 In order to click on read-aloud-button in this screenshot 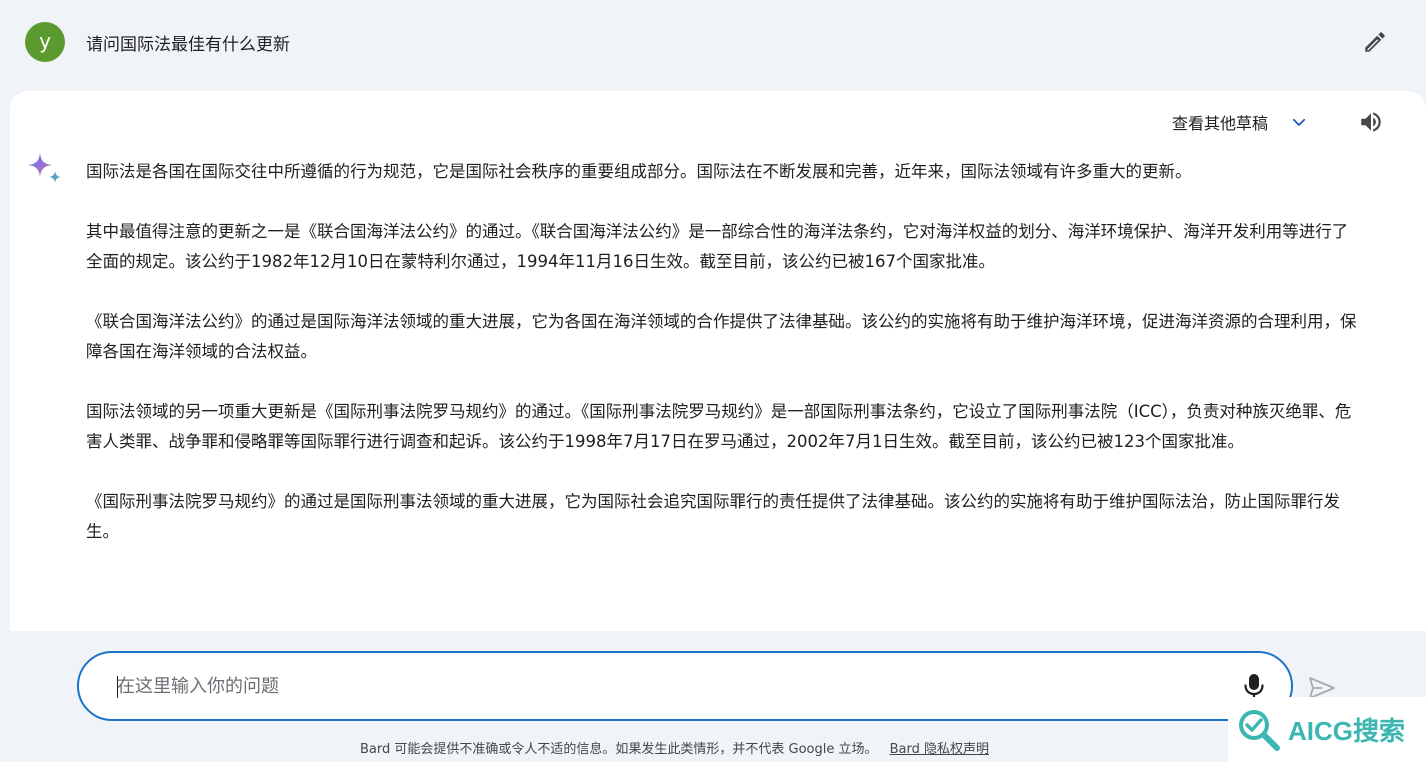, I will do `click(1371, 122)`.